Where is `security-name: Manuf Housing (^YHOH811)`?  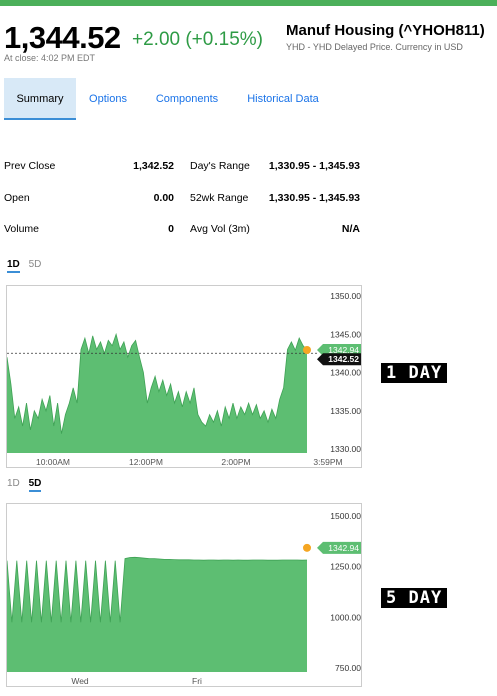 security-name: Manuf Housing (^YHOH811) is located at coordinates (385, 30).